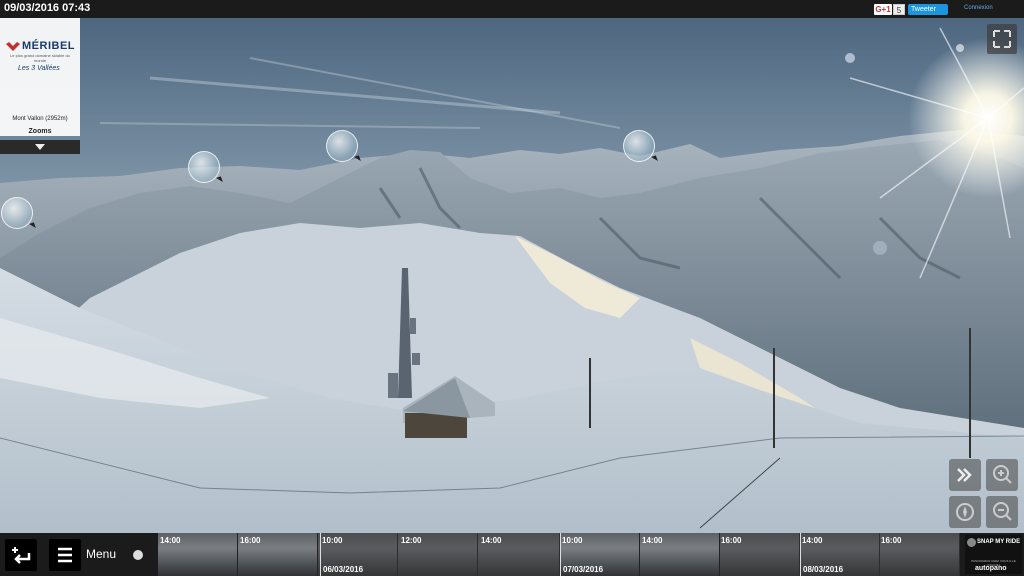 This screenshot has height=576, width=1024. I want to click on timeline-date: 07/03/2016, so click(583, 569).